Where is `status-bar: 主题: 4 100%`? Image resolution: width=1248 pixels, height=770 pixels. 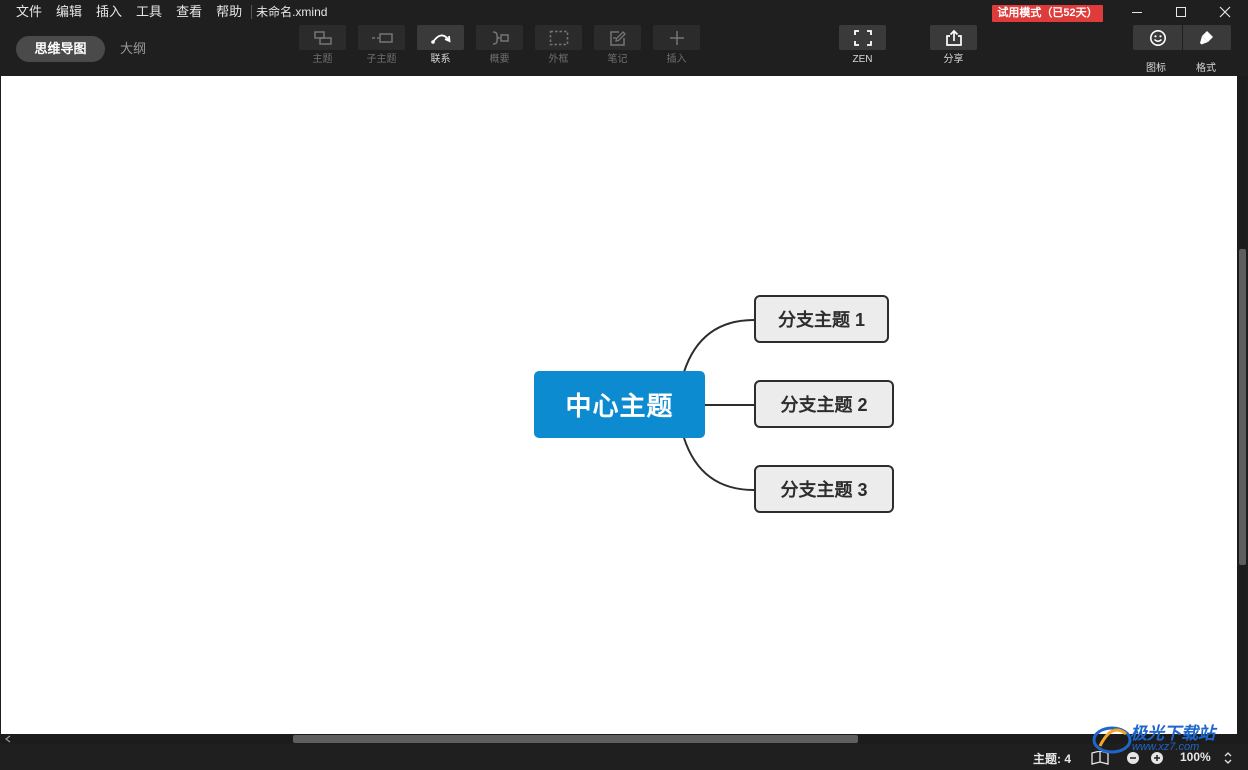 status-bar: 主题: 4 100% is located at coordinates (624, 757).